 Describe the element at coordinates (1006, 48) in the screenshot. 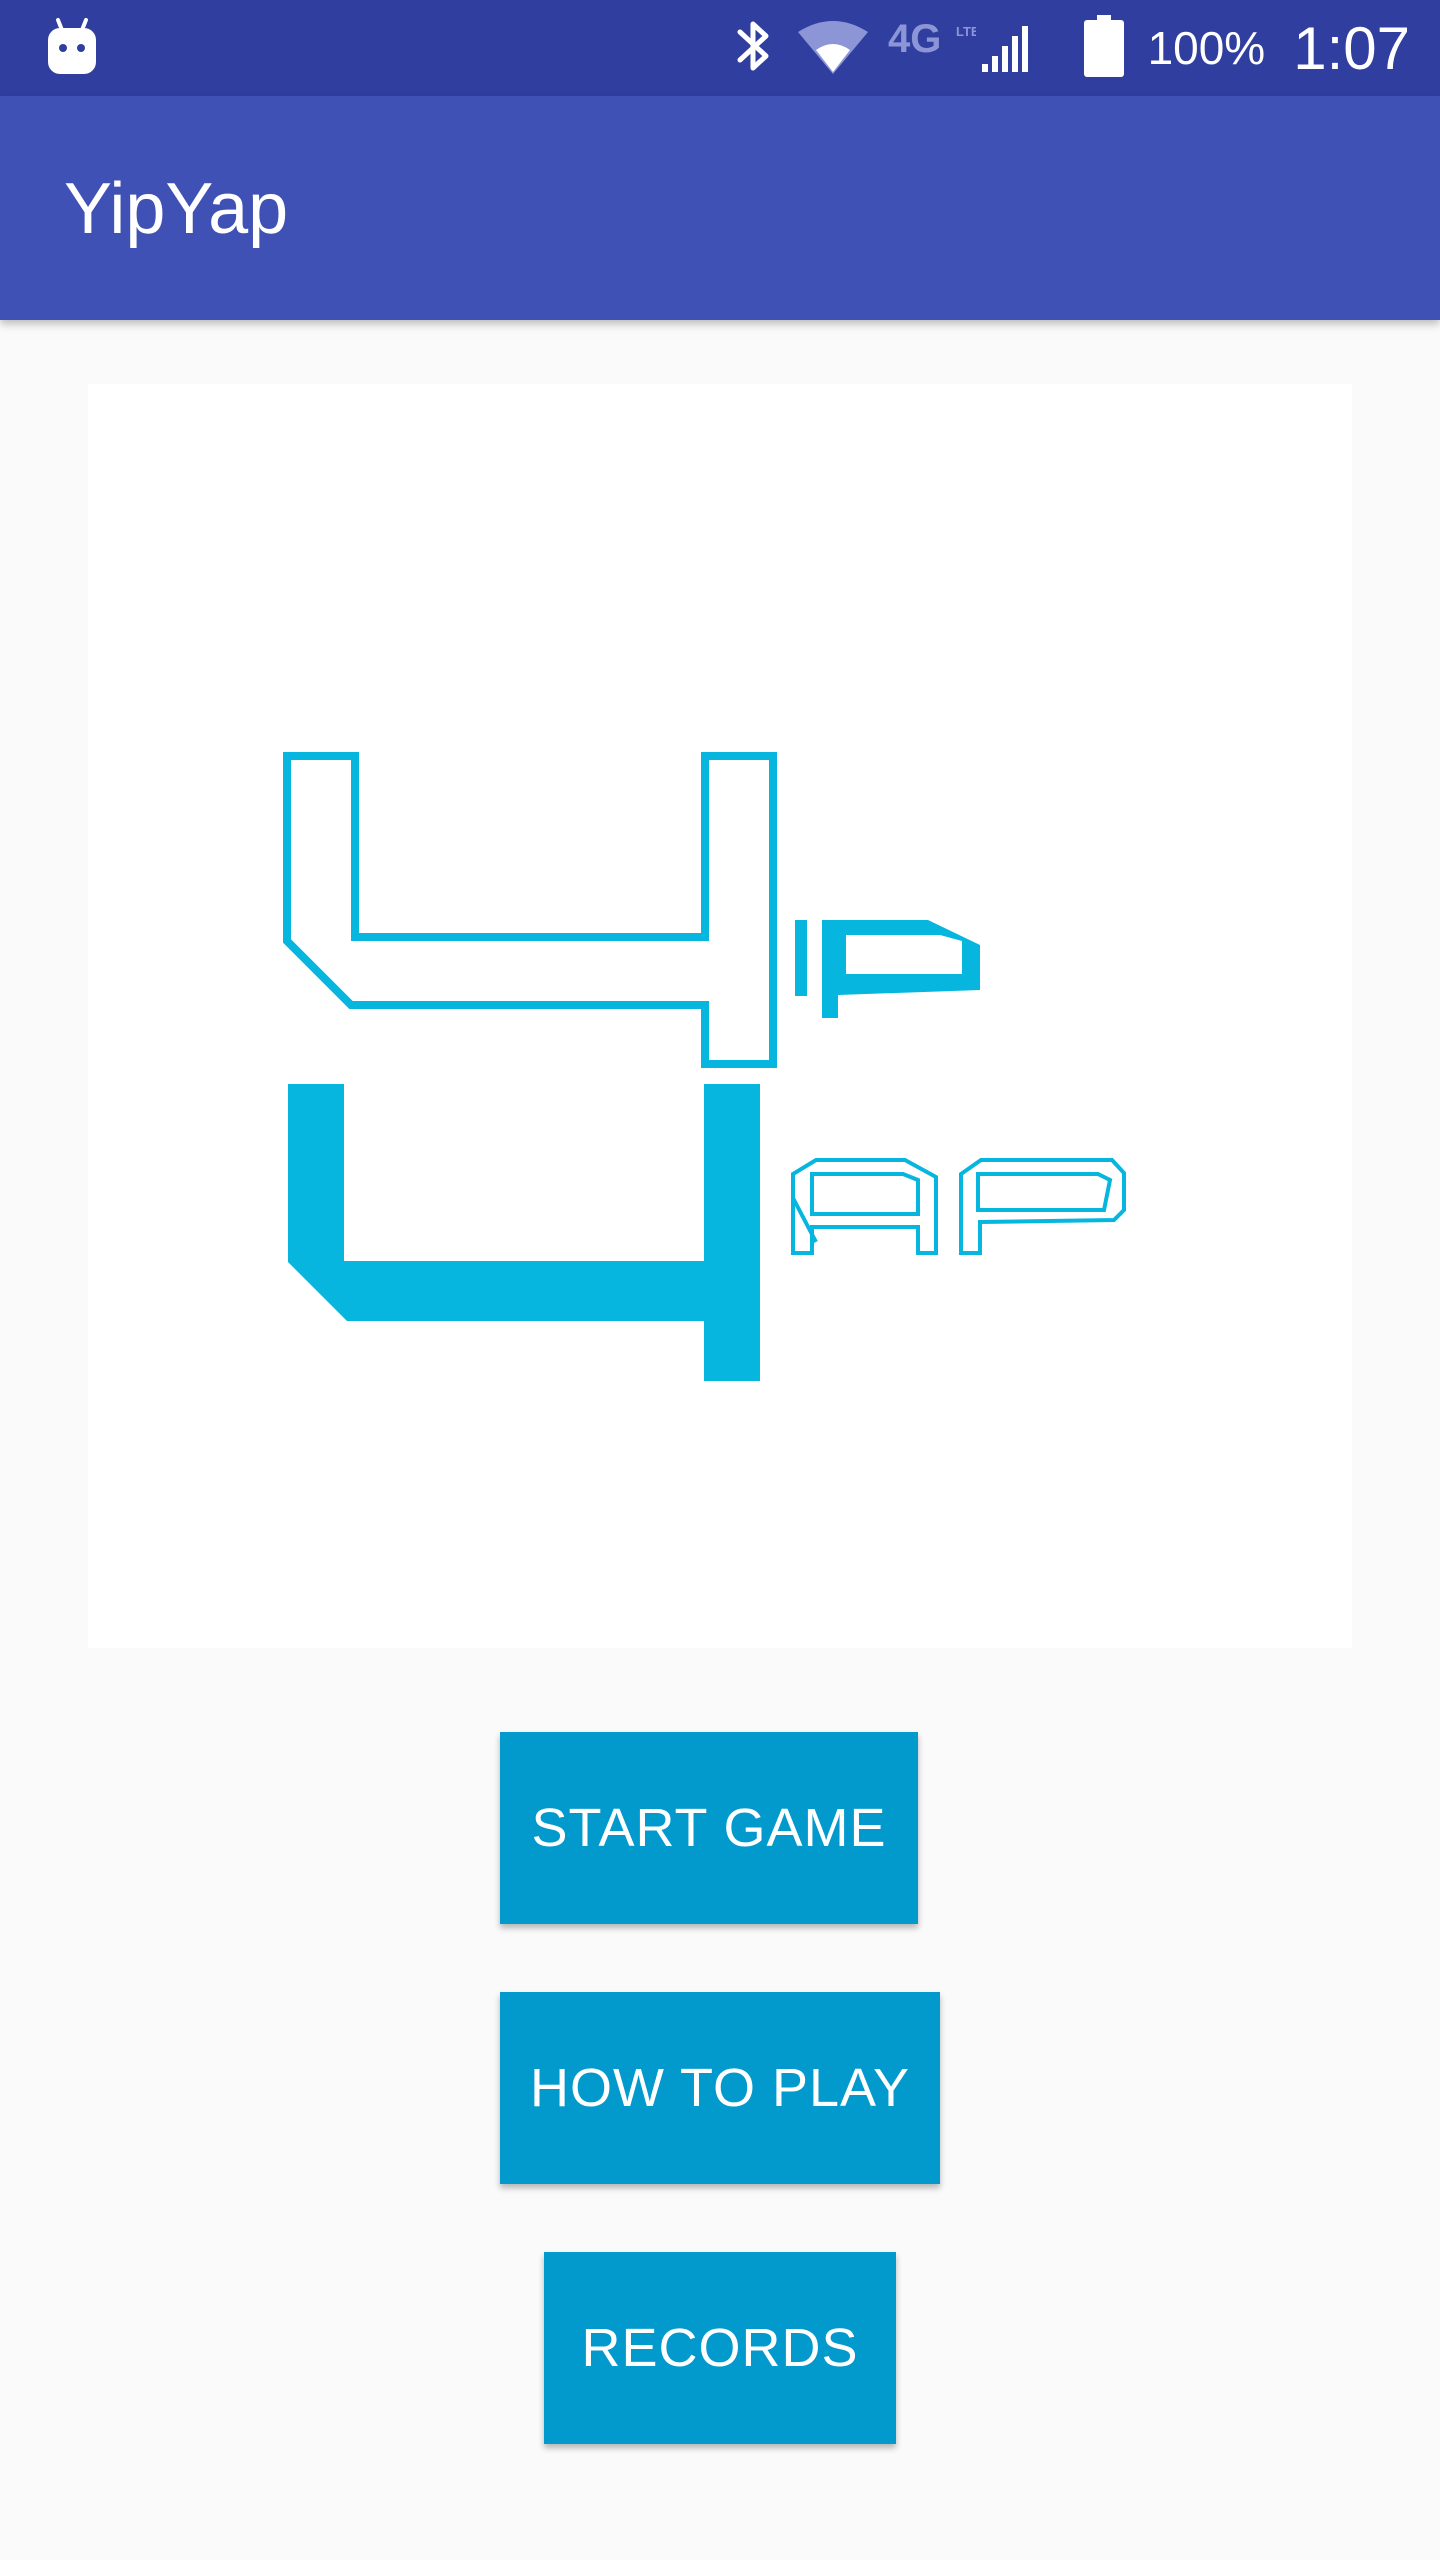

I see `signal-icon` at that location.